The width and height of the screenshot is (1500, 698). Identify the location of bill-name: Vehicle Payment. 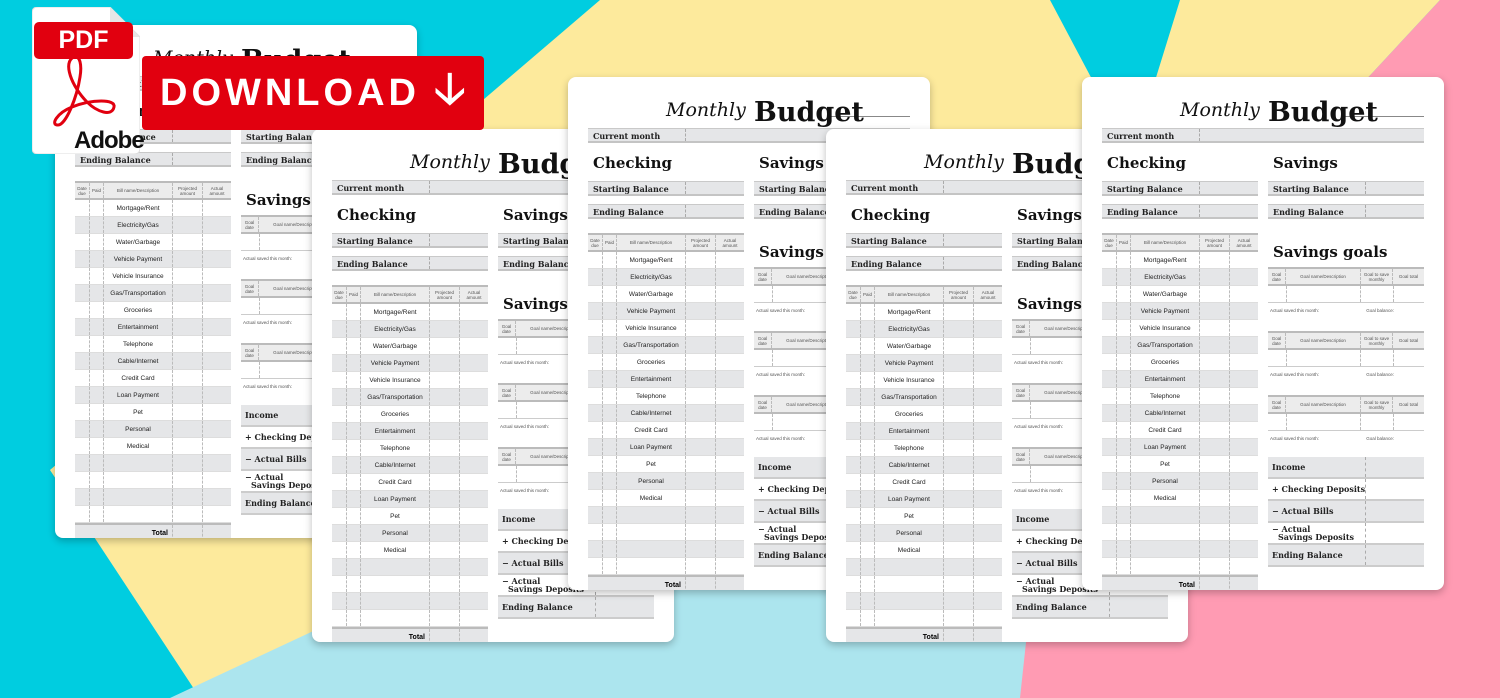
(1165, 311).